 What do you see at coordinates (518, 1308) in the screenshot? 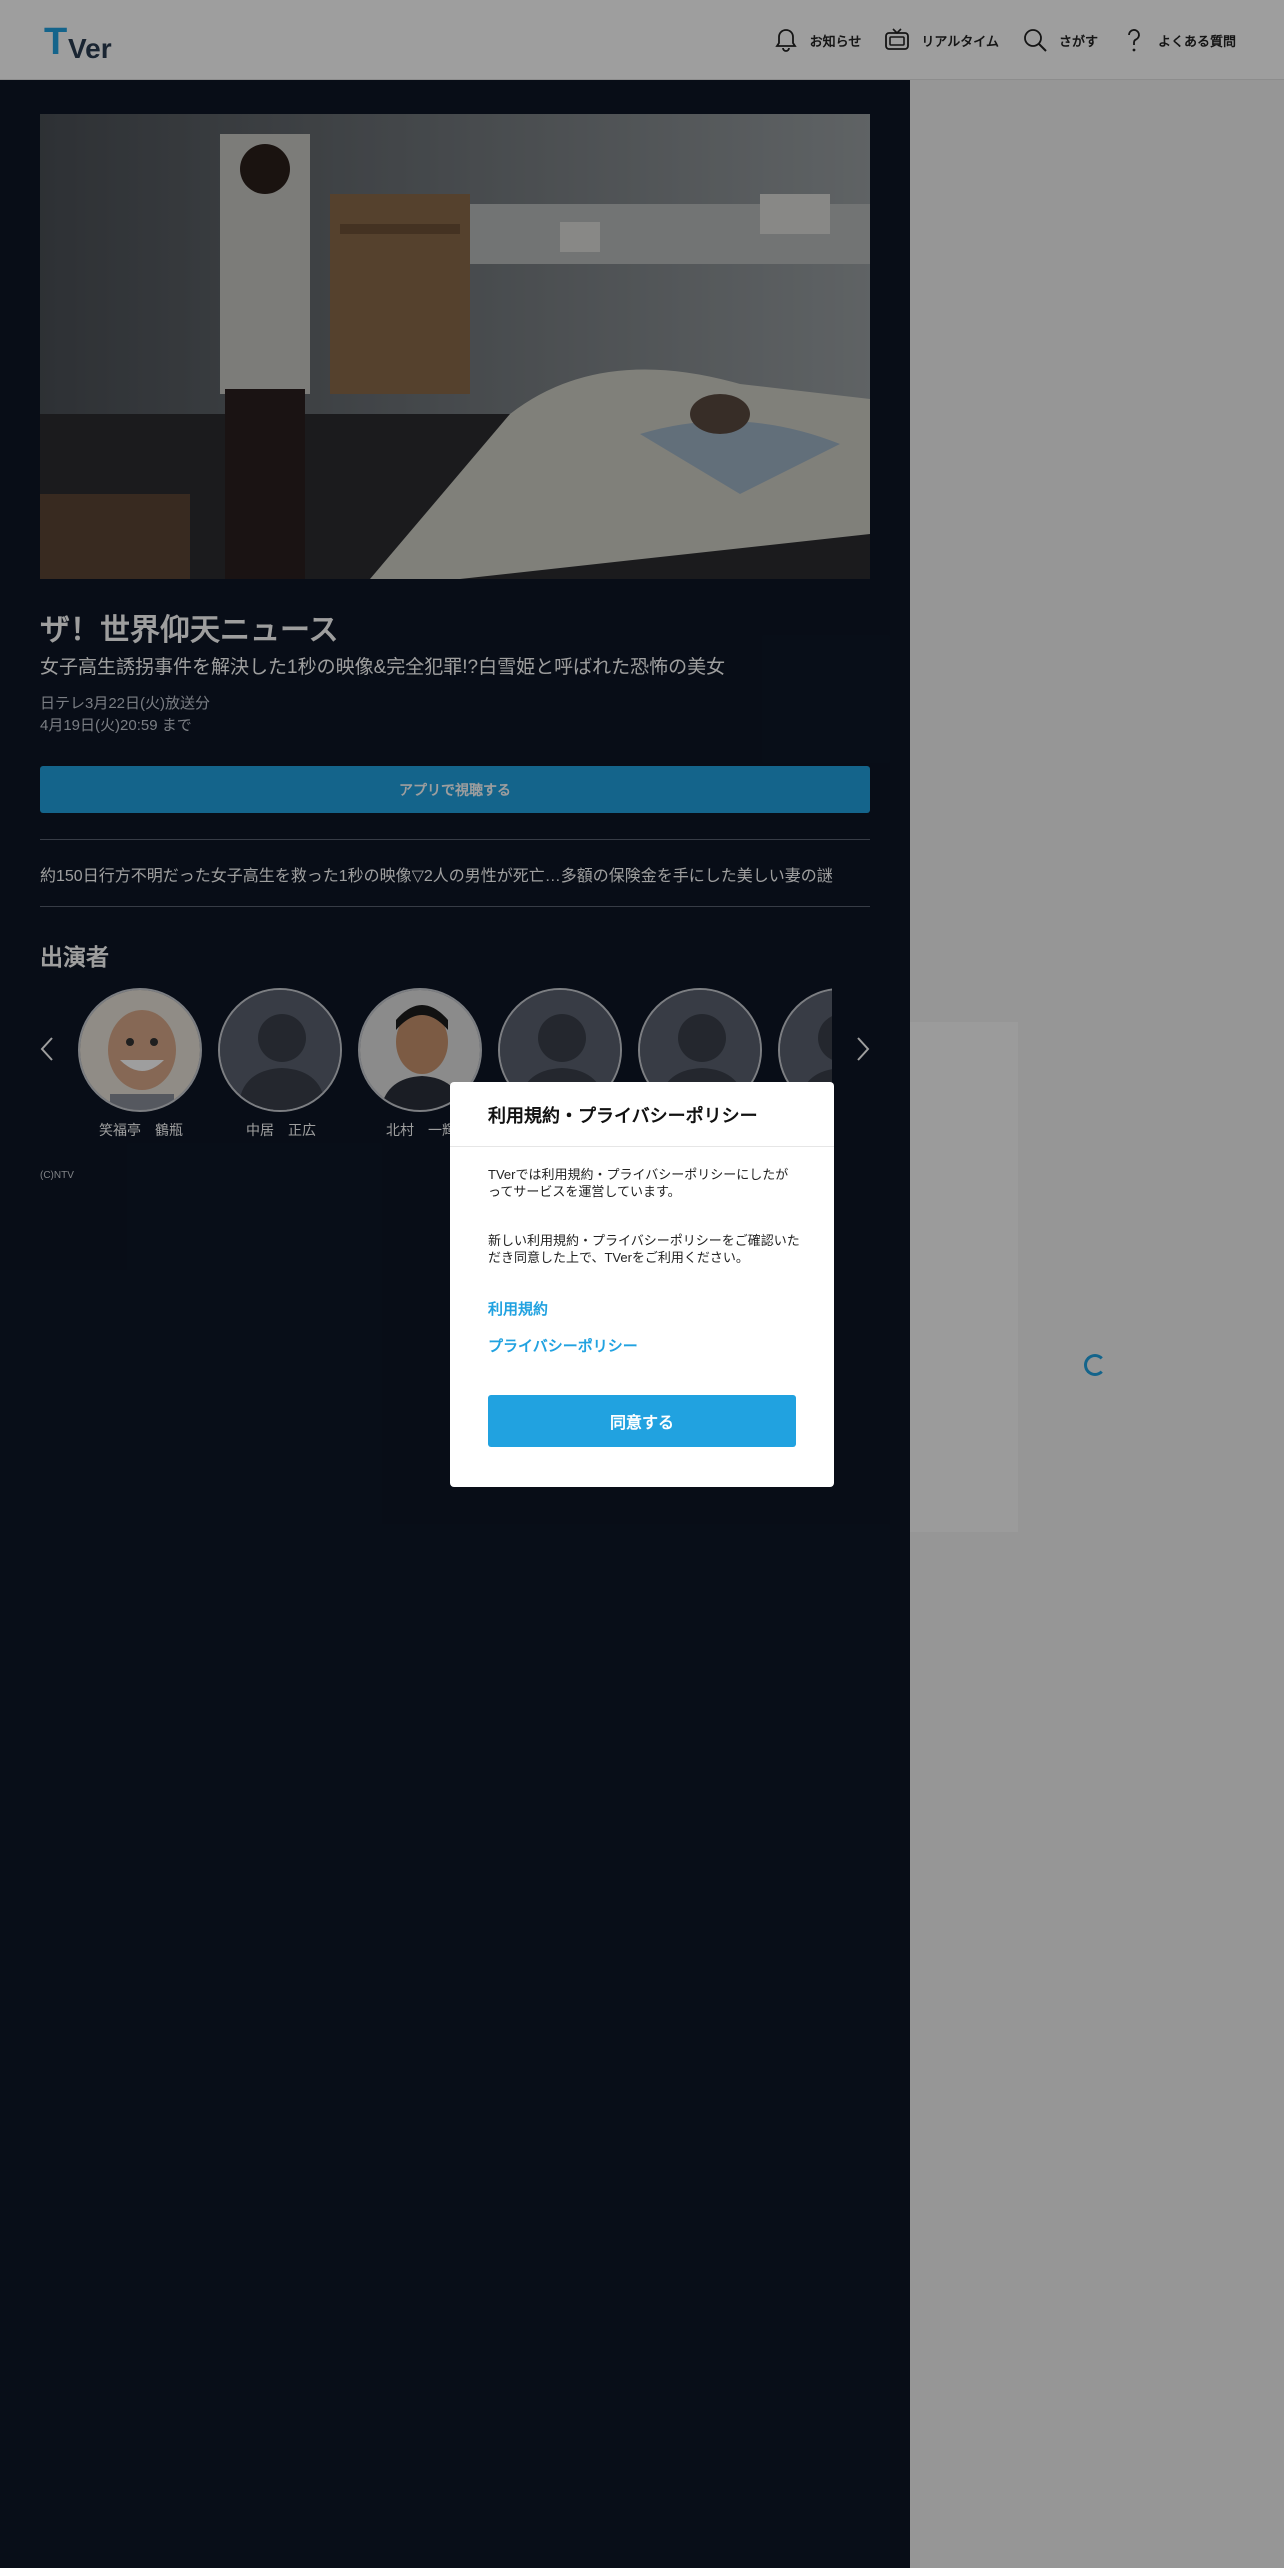
I see `terms-link: 利用規約` at bounding box center [518, 1308].